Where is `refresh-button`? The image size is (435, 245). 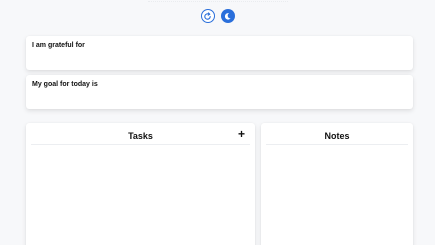
refresh-button is located at coordinates (207, 16).